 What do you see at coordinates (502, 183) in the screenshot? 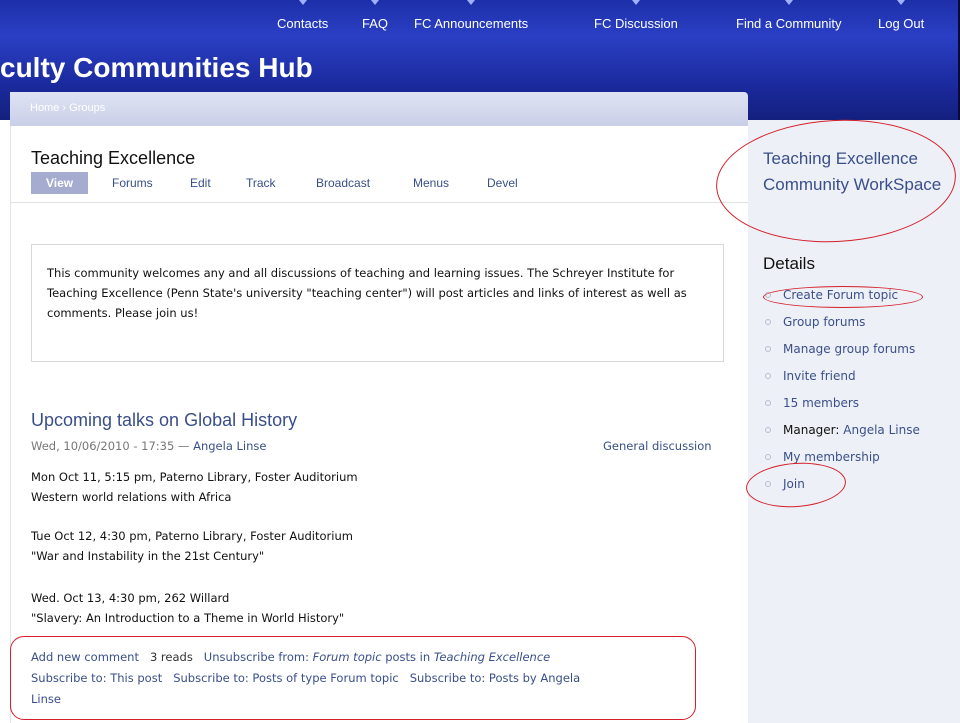
I see `tab-devel: Devel` at bounding box center [502, 183].